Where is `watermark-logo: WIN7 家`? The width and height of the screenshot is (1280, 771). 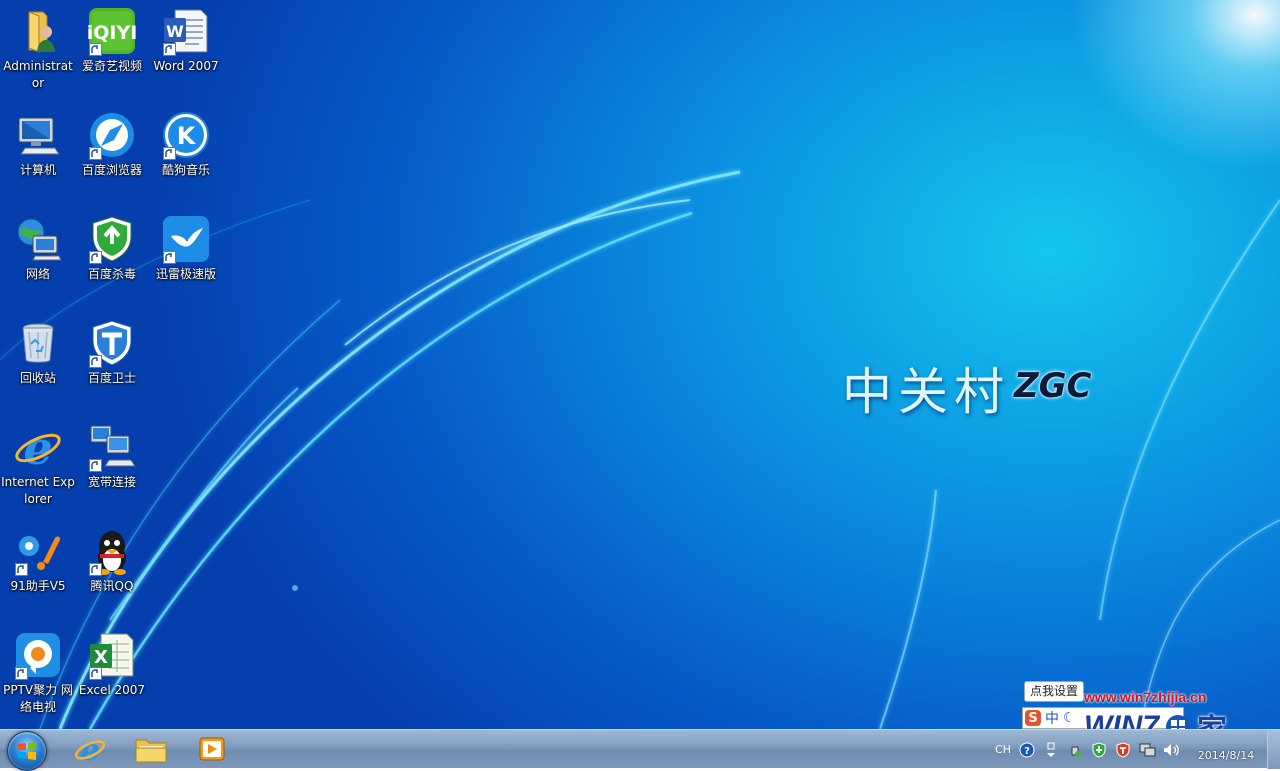 watermark-logo: WIN7 家 is located at coordinates (1155, 717).